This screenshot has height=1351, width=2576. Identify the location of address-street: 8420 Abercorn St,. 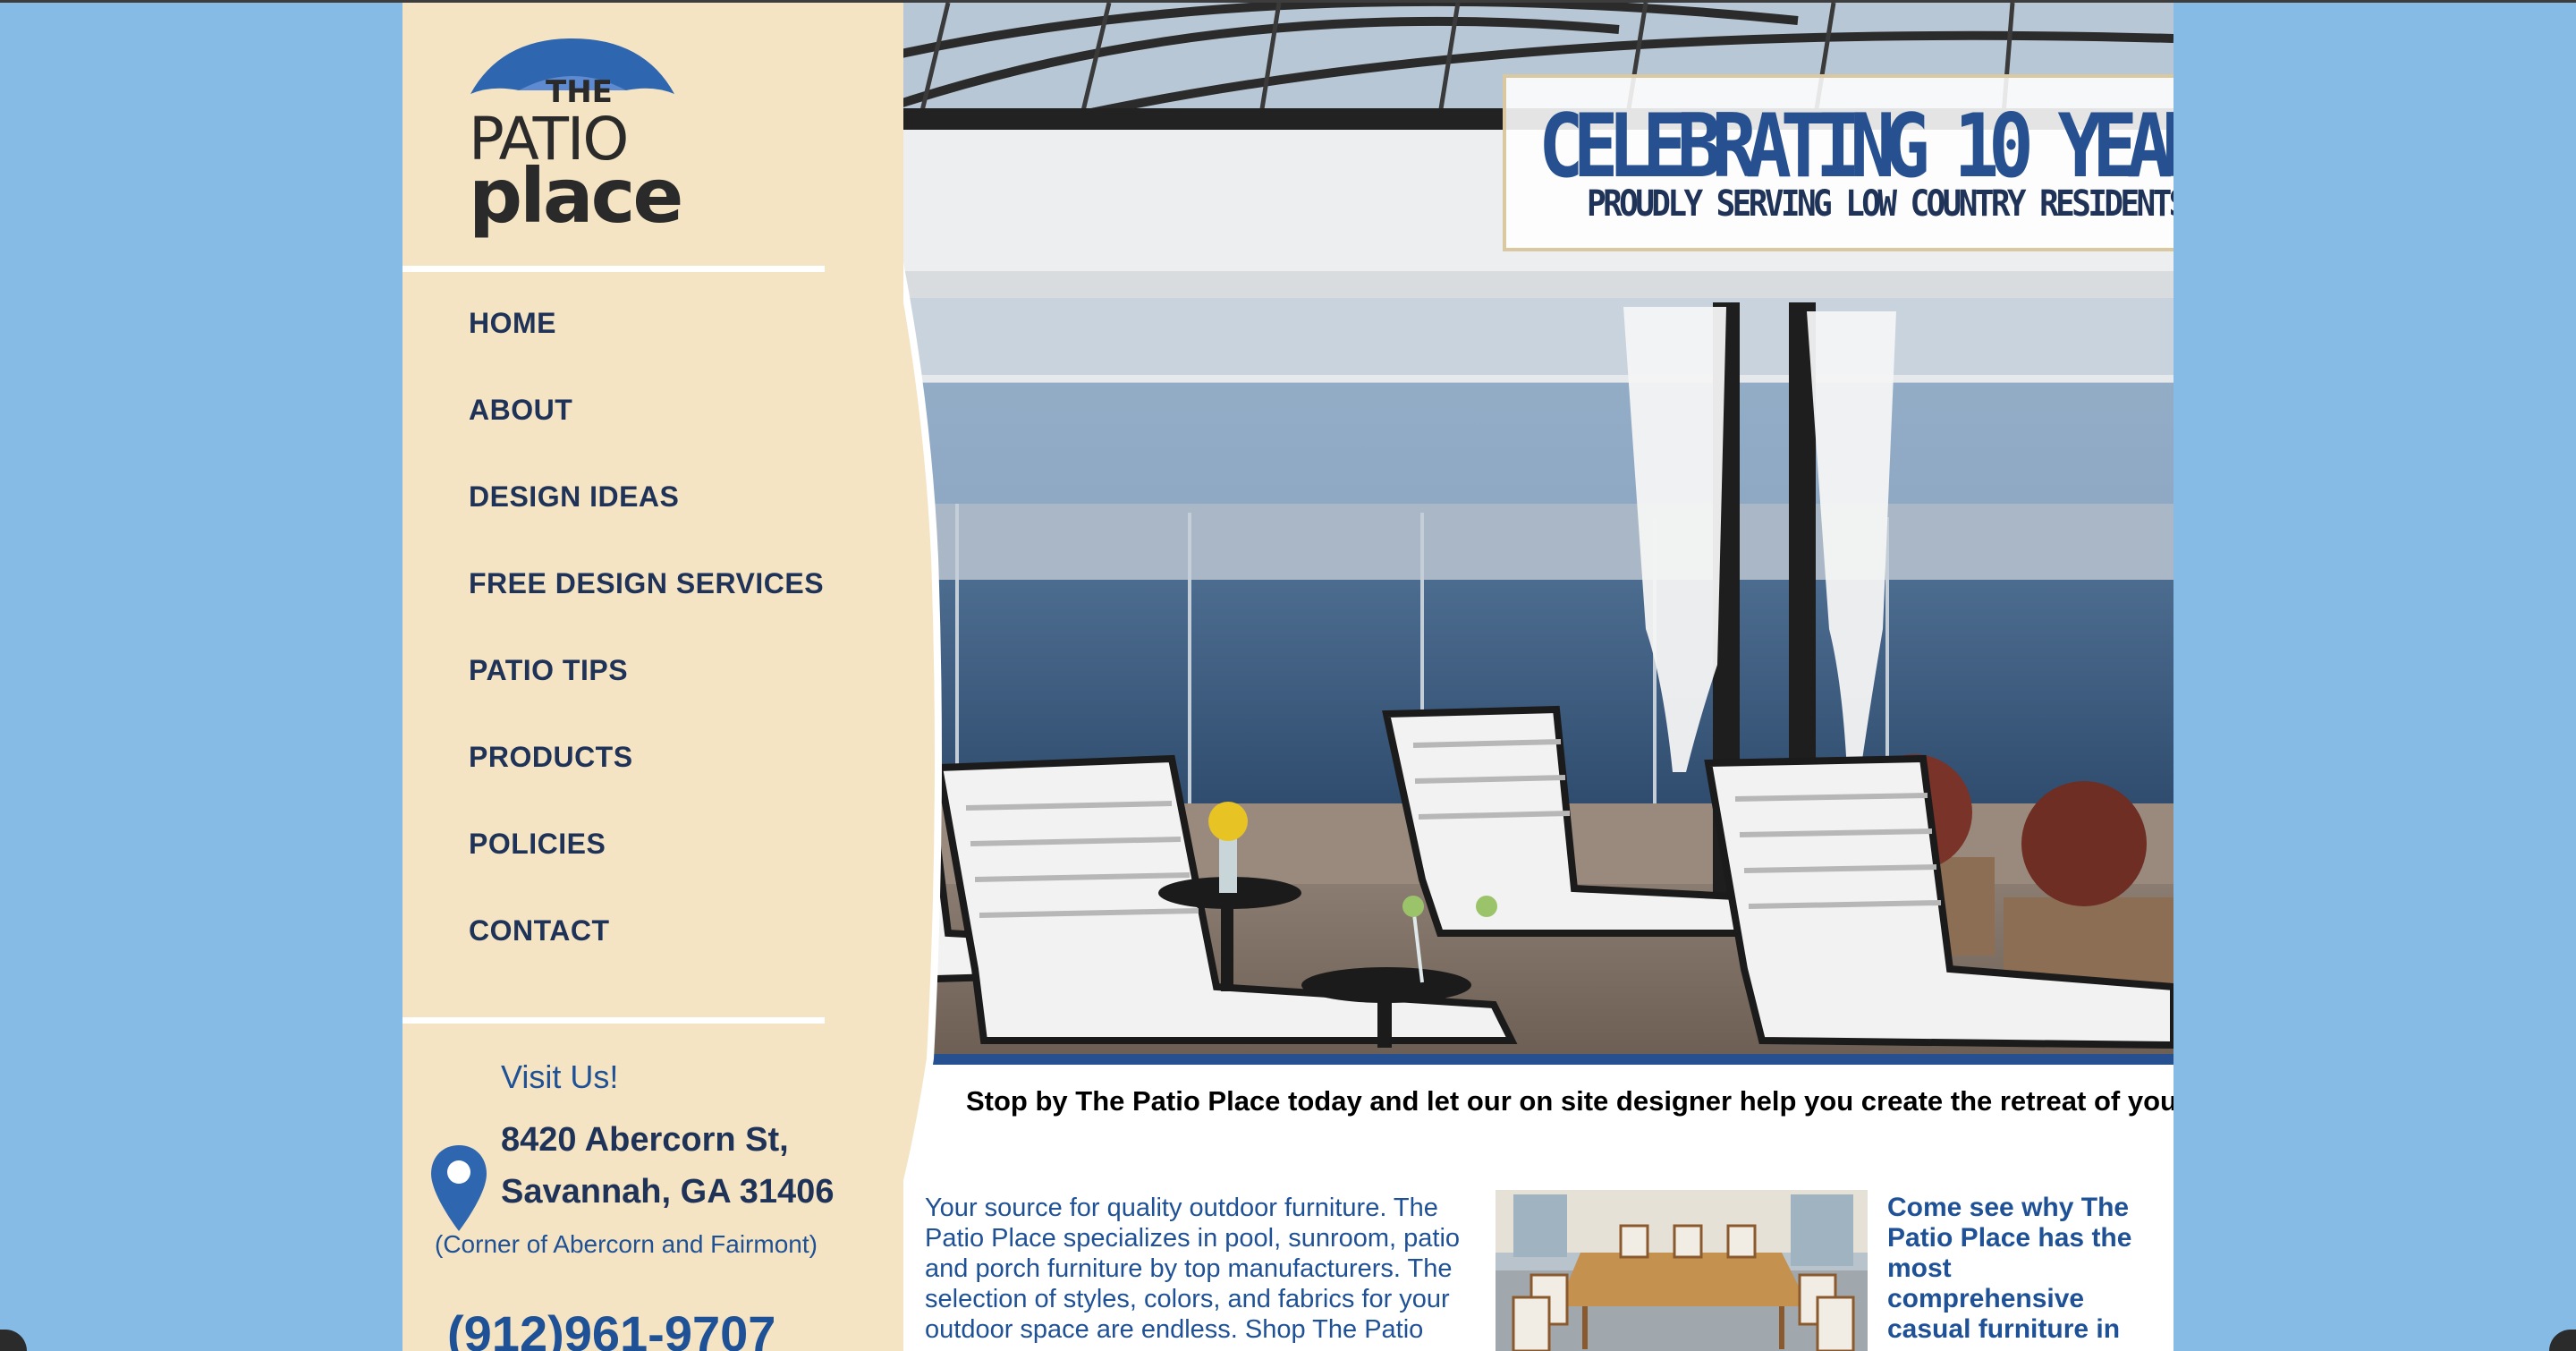
(645, 1141).